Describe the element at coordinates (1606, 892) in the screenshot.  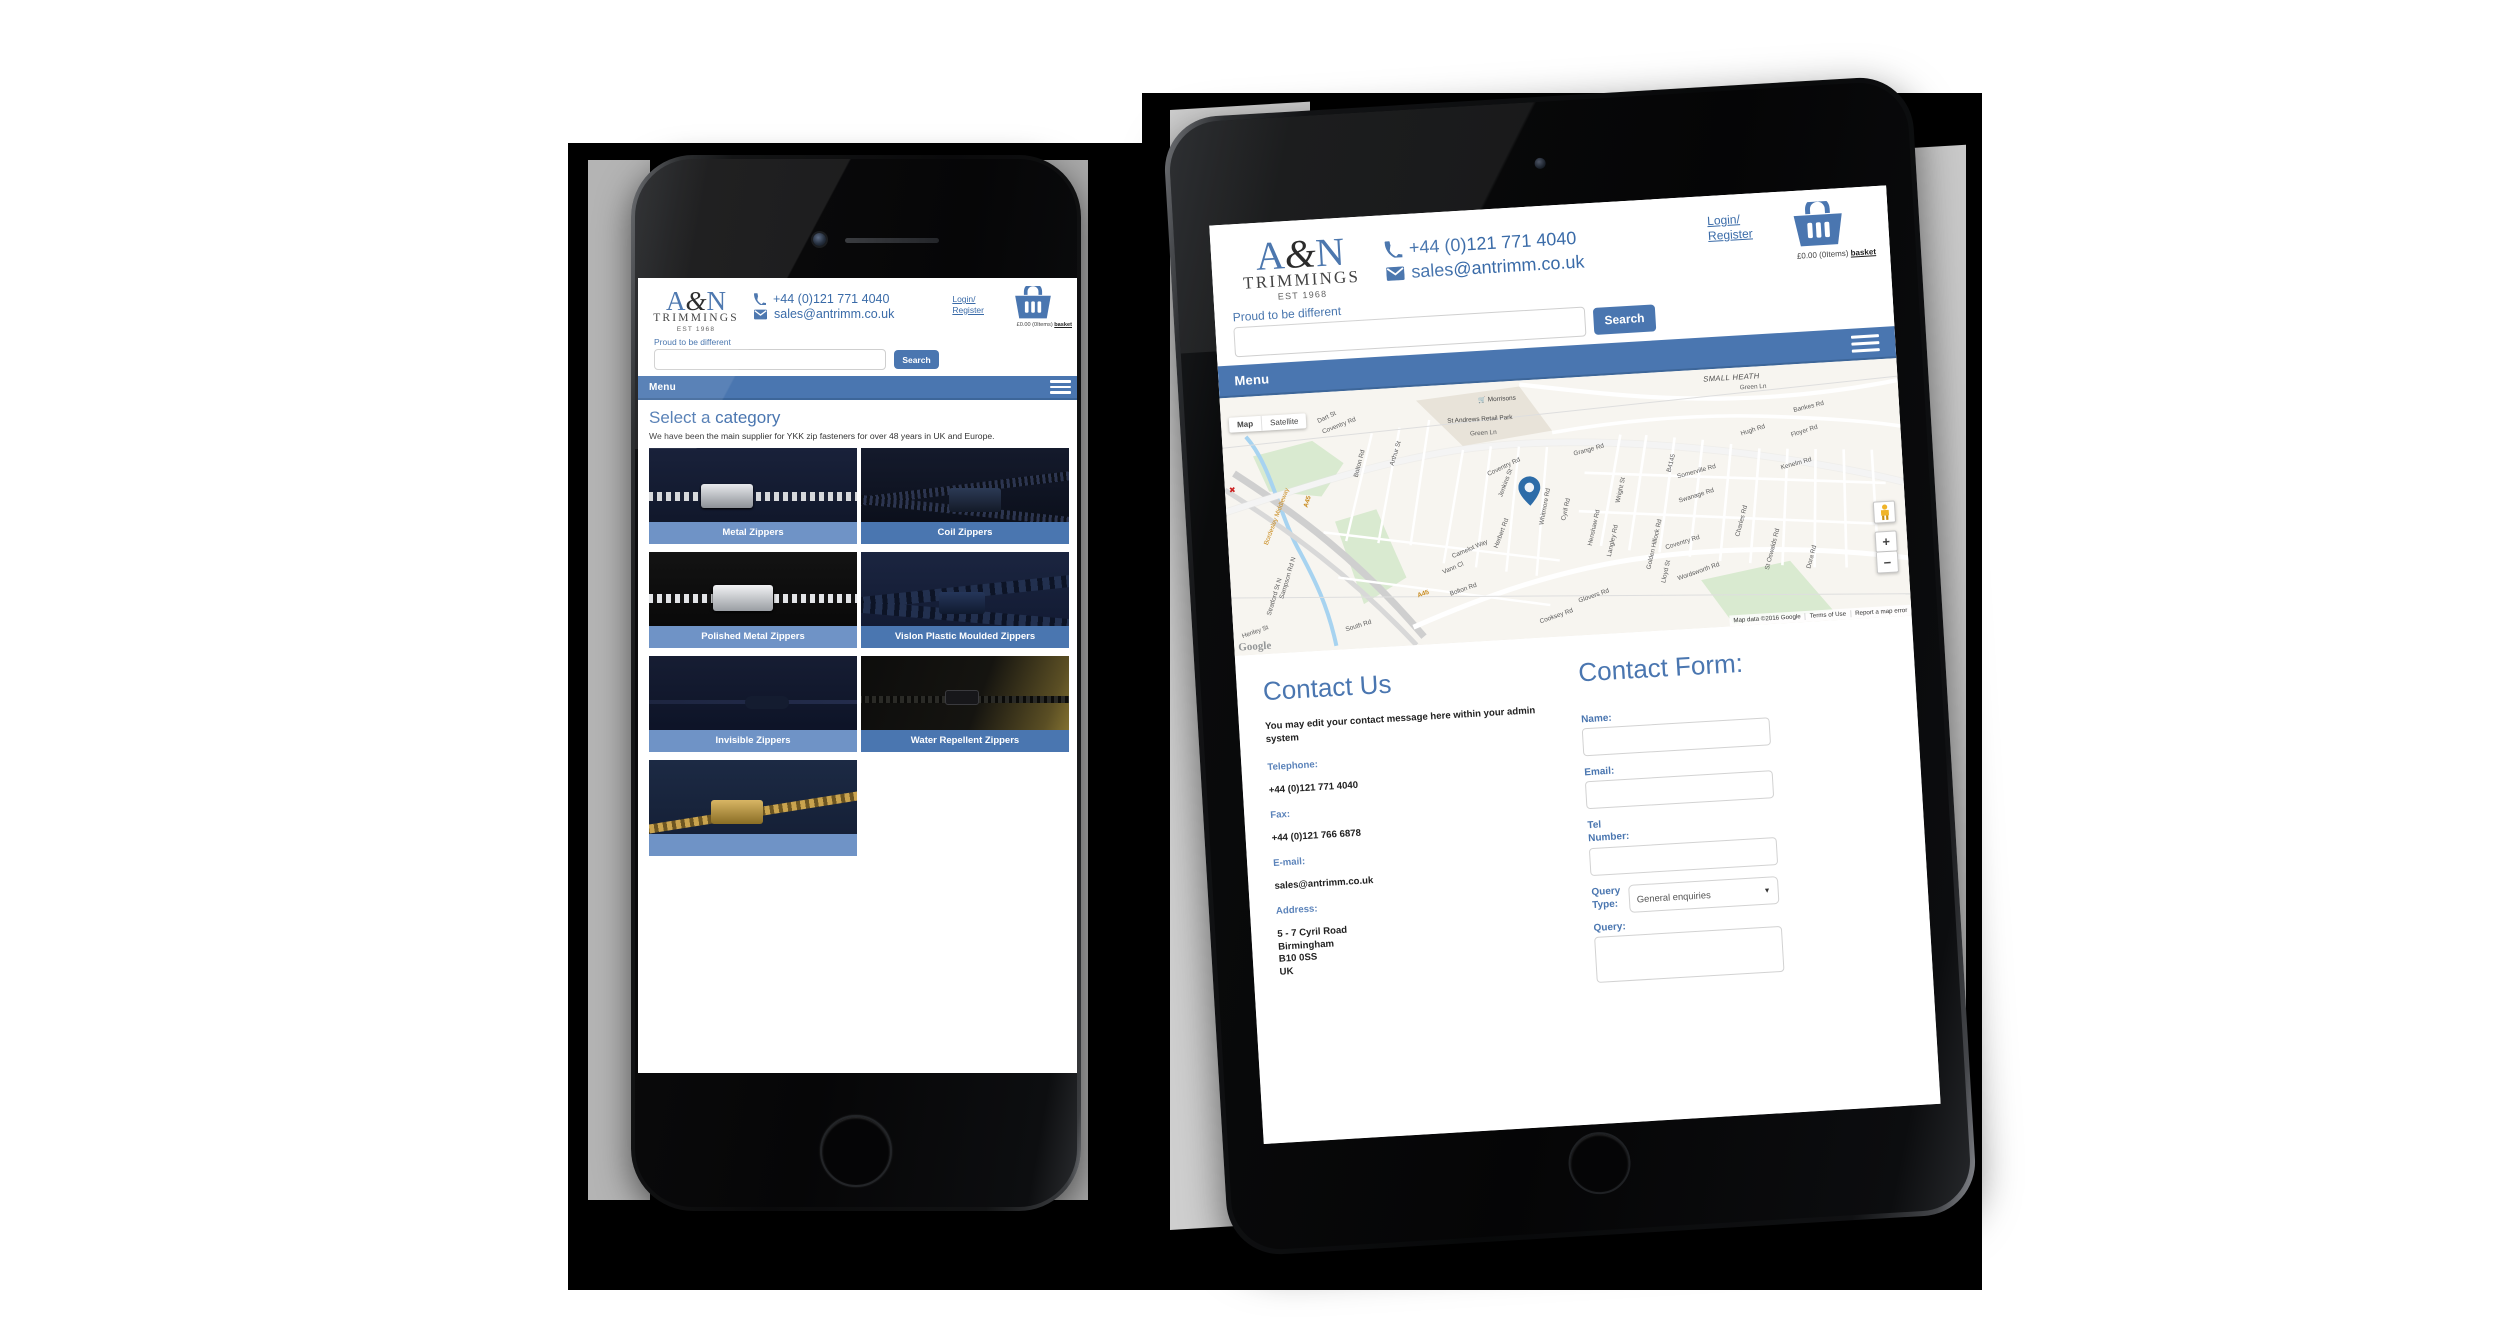
I see `form-query-type-label-line1: Query` at that location.